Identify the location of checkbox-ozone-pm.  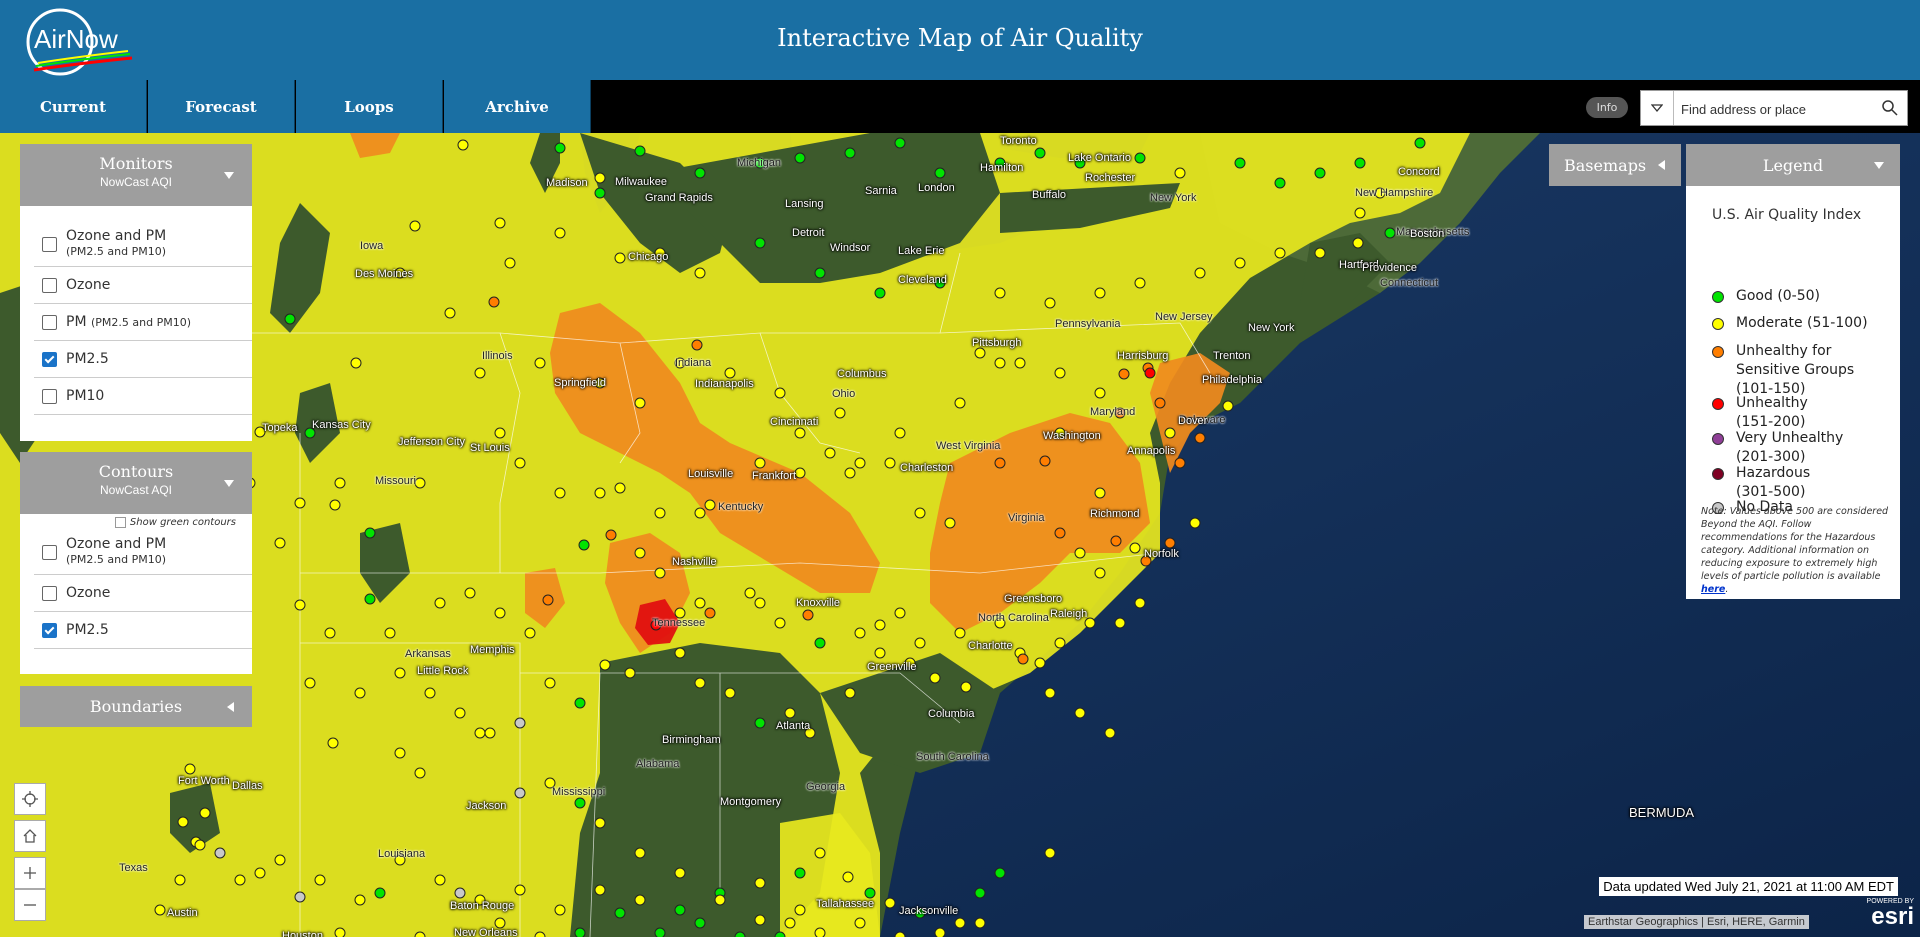
(49, 244).